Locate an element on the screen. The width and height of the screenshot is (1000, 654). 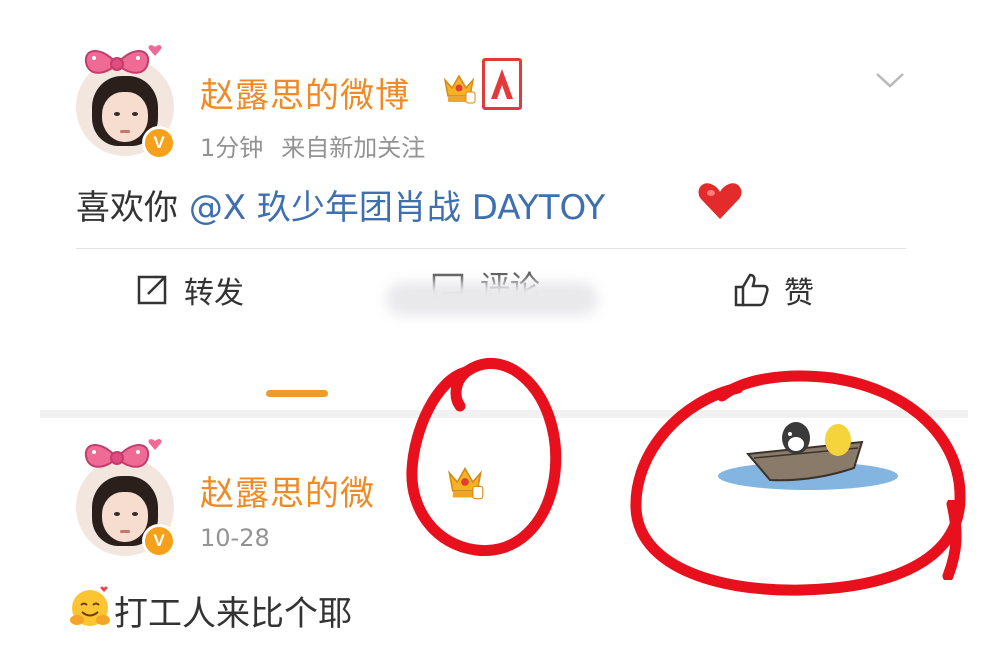
post-content: 喜欢你 @X 玖少年团肖战 DAYTOY is located at coordinates (340, 204).